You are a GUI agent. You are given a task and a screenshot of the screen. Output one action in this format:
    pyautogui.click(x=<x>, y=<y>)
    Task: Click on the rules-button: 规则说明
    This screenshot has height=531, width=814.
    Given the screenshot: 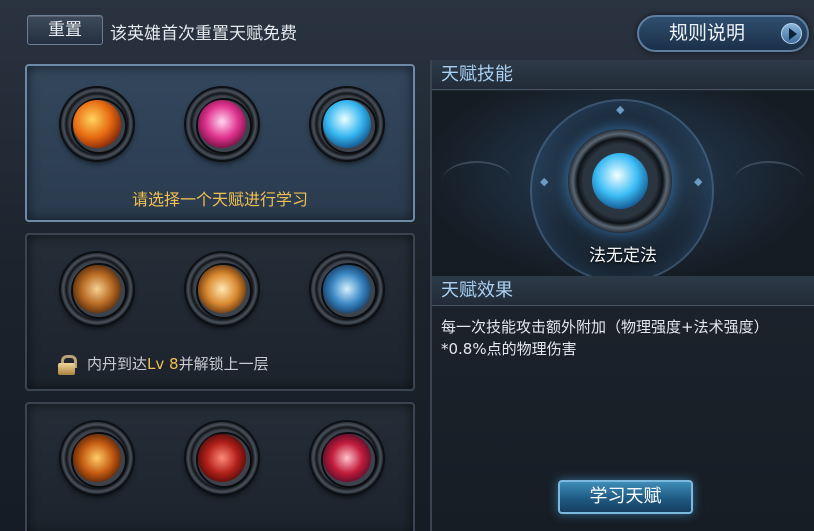 What is the action you would take?
    pyautogui.click(x=723, y=33)
    